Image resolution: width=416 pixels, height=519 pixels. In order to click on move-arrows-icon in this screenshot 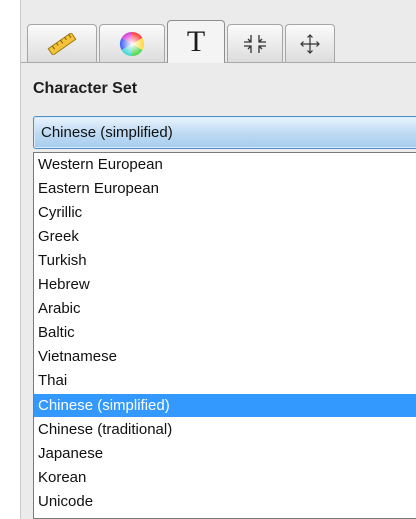, I will do `click(310, 44)`.